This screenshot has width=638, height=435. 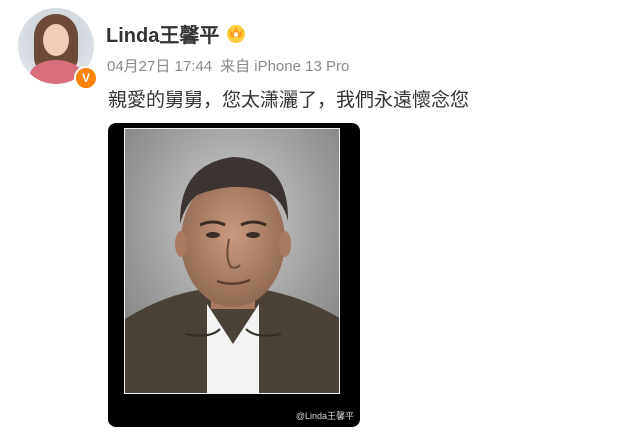 What do you see at coordinates (162, 33) in the screenshot?
I see `author-name: Linda王馨平` at bounding box center [162, 33].